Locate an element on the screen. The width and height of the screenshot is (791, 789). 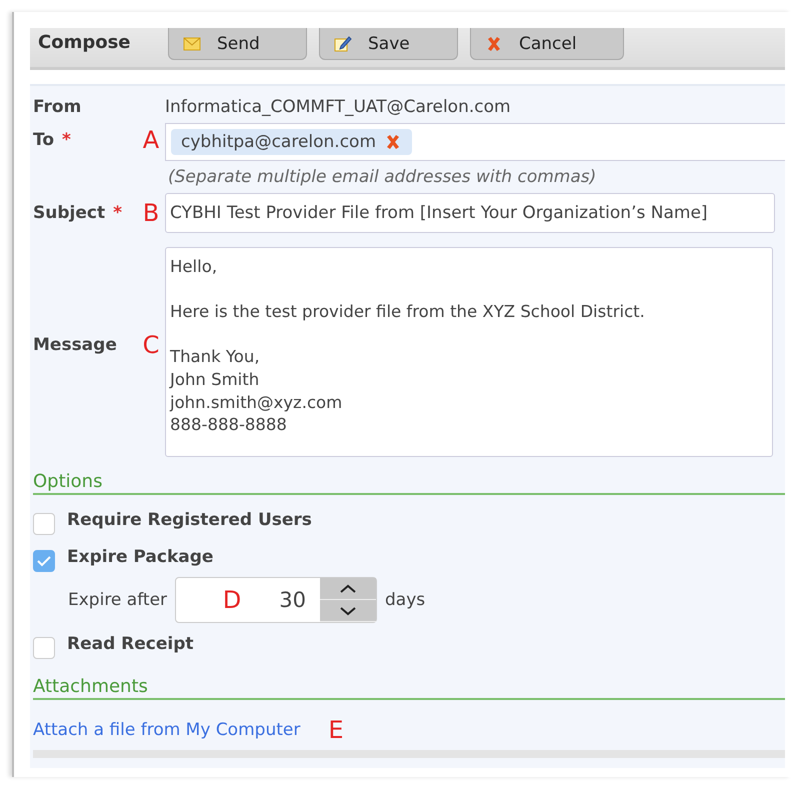
hint-text: (Separate multiple email addresses with commas) is located at coordinates (382, 177).